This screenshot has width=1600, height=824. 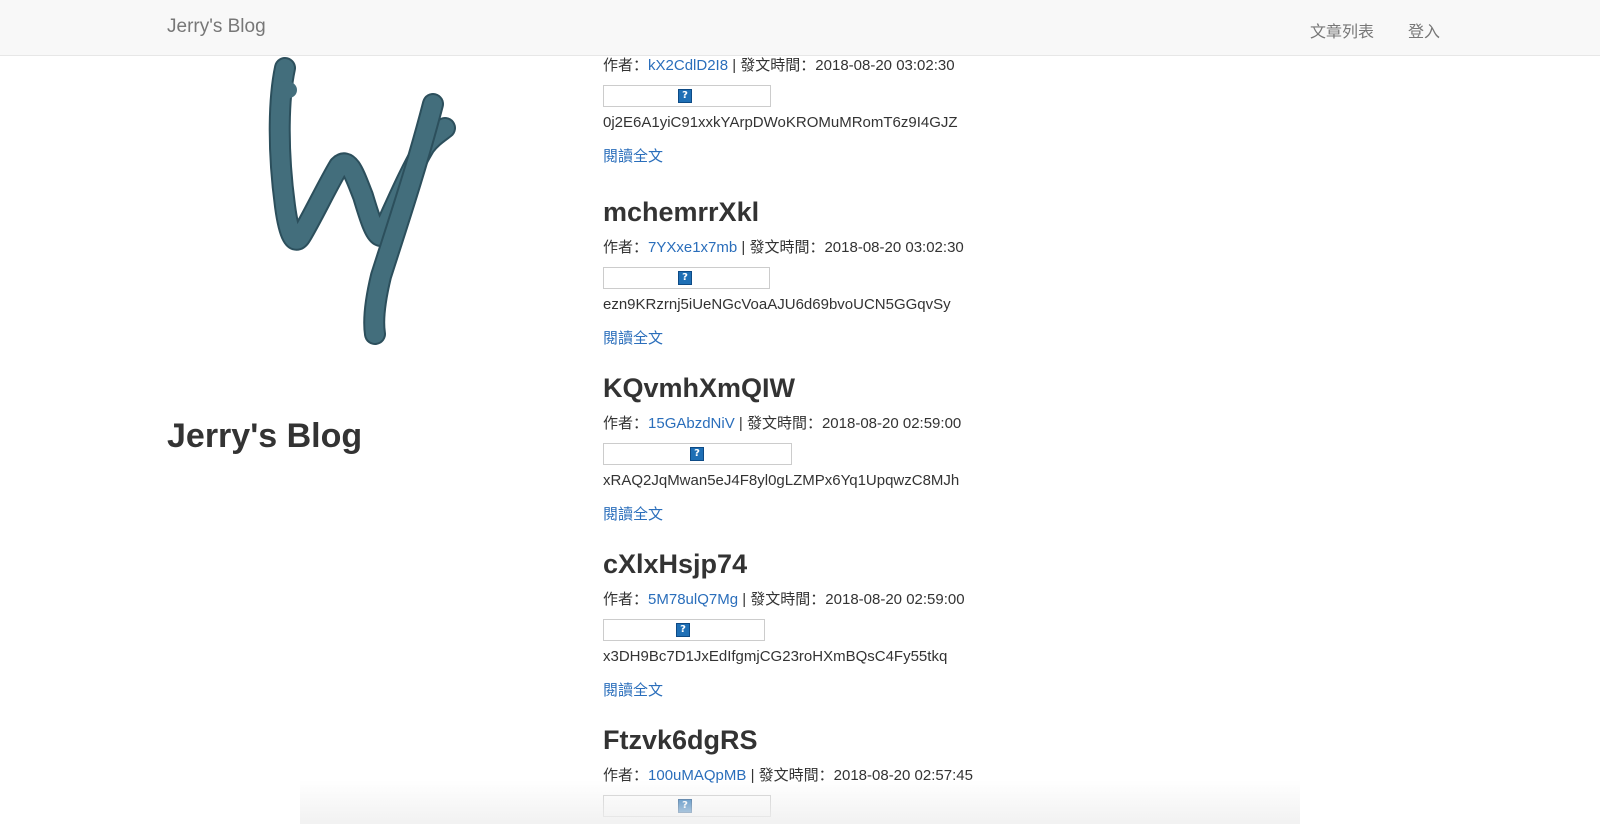 What do you see at coordinates (675, 564) in the screenshot?
I see `post-title: cXlxHsjp74` at bounding box center [675, 564].